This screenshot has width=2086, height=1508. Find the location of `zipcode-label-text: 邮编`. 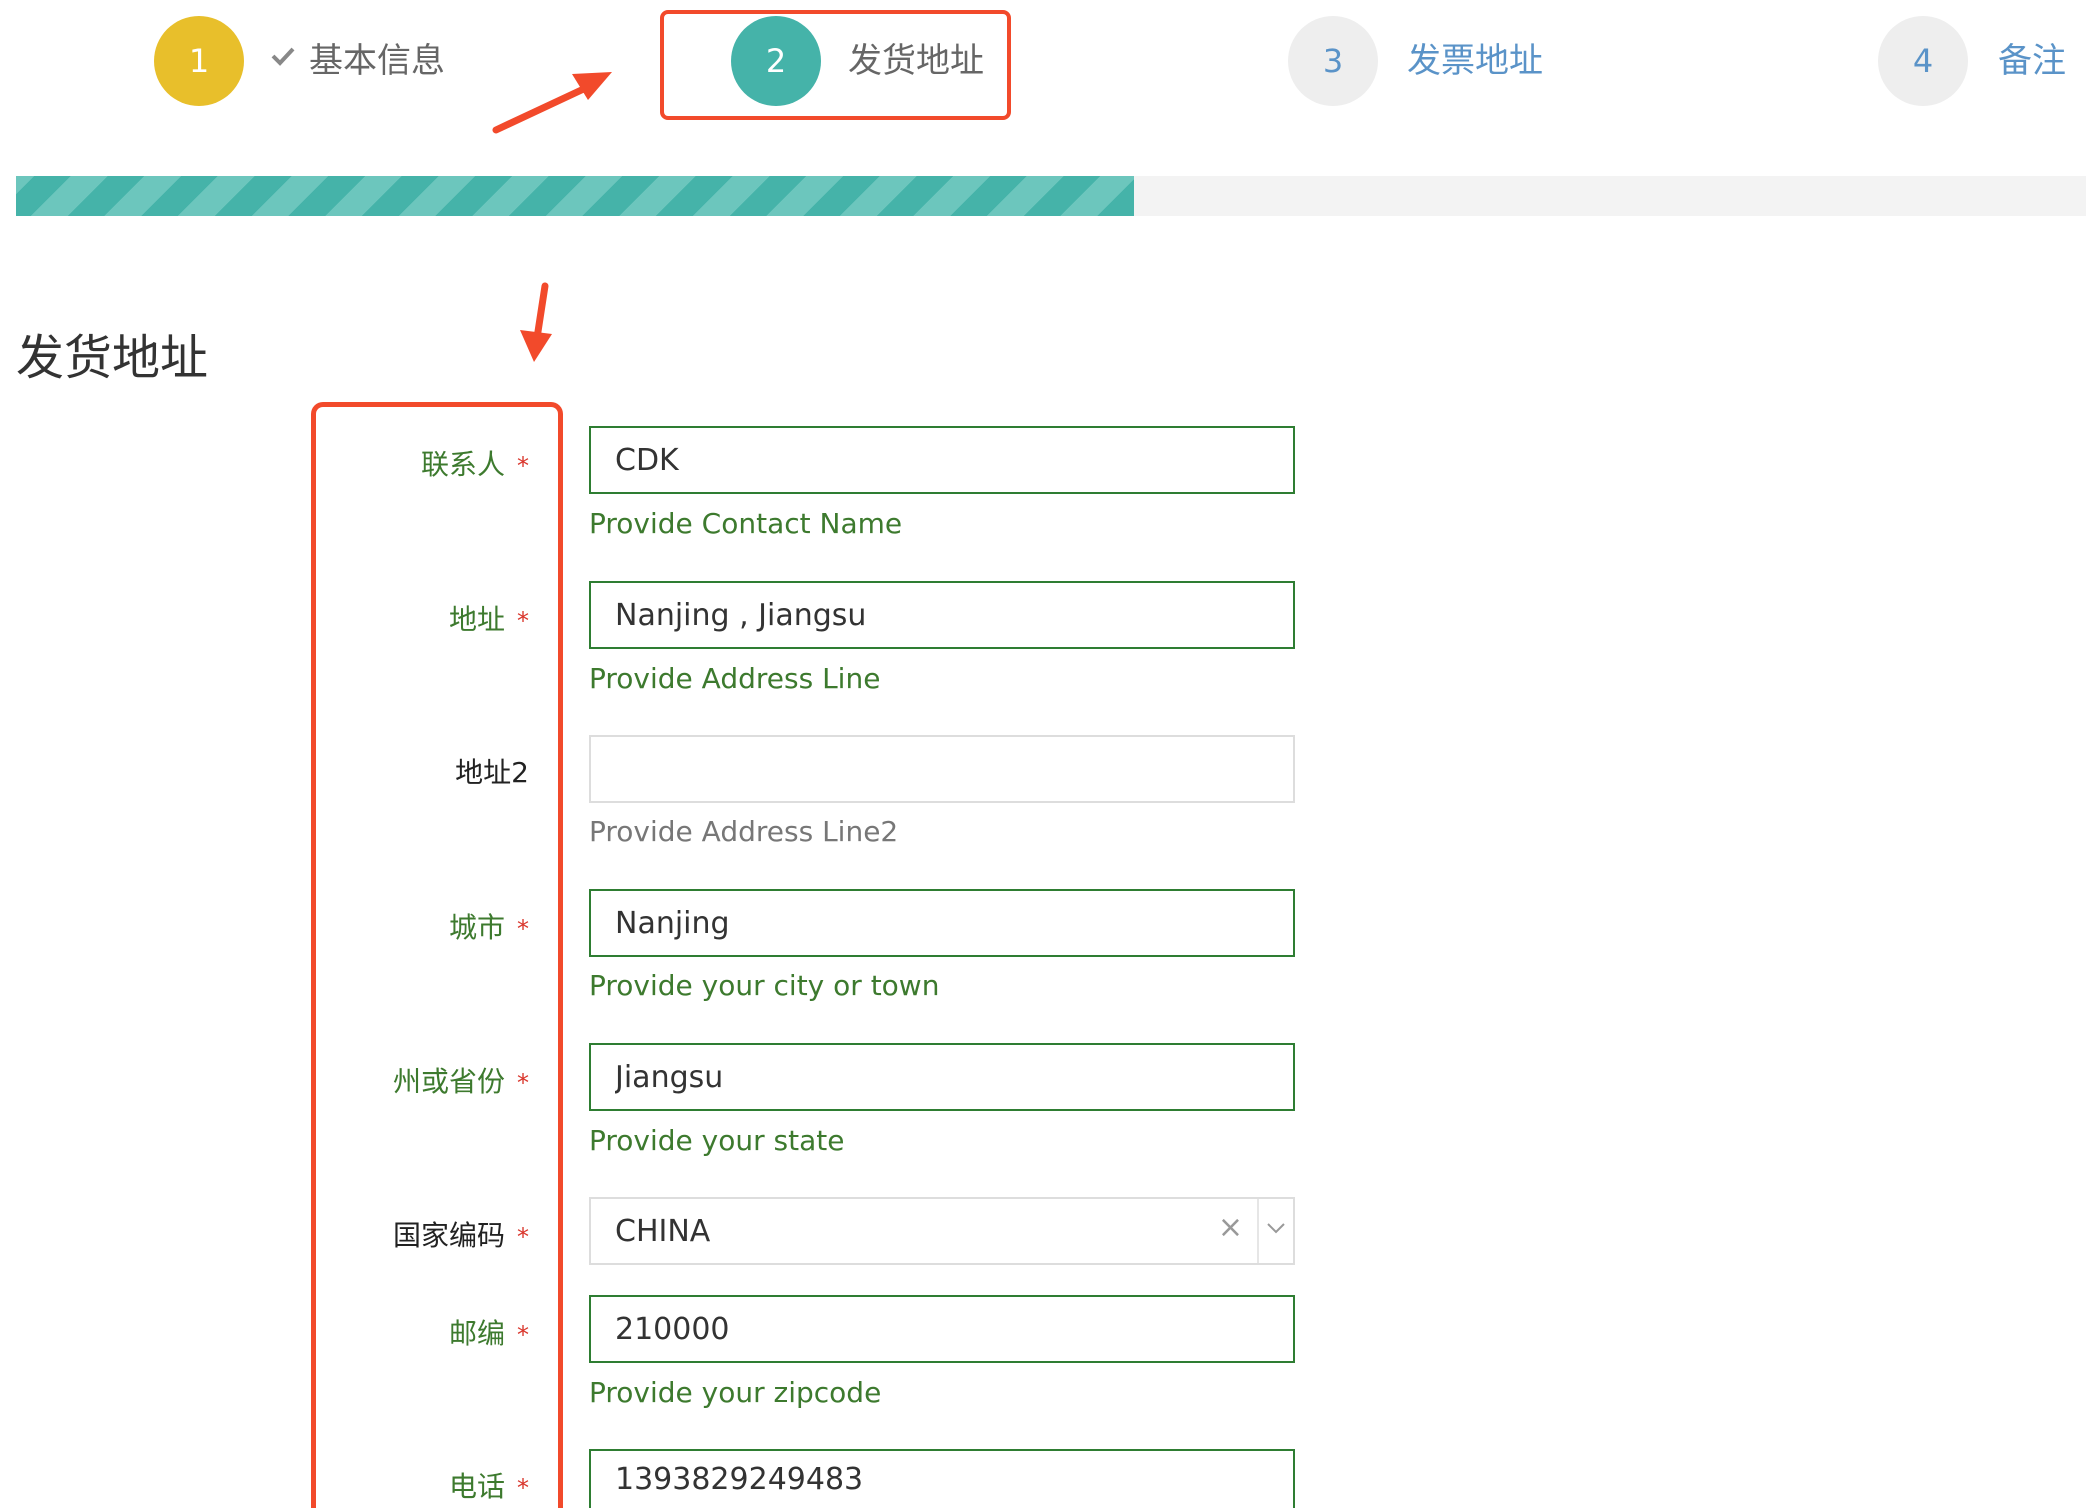

zipcode-label-text: 邮编 is located at coordinates (476, 1333).